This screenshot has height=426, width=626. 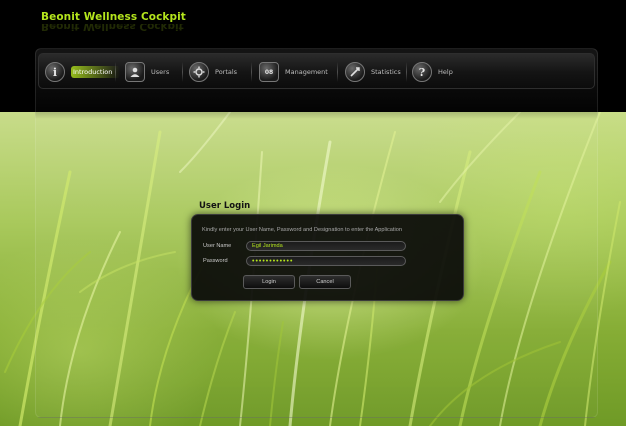 I want to click on nav-item-statistics: Statistics, so click(x=373, y=72).